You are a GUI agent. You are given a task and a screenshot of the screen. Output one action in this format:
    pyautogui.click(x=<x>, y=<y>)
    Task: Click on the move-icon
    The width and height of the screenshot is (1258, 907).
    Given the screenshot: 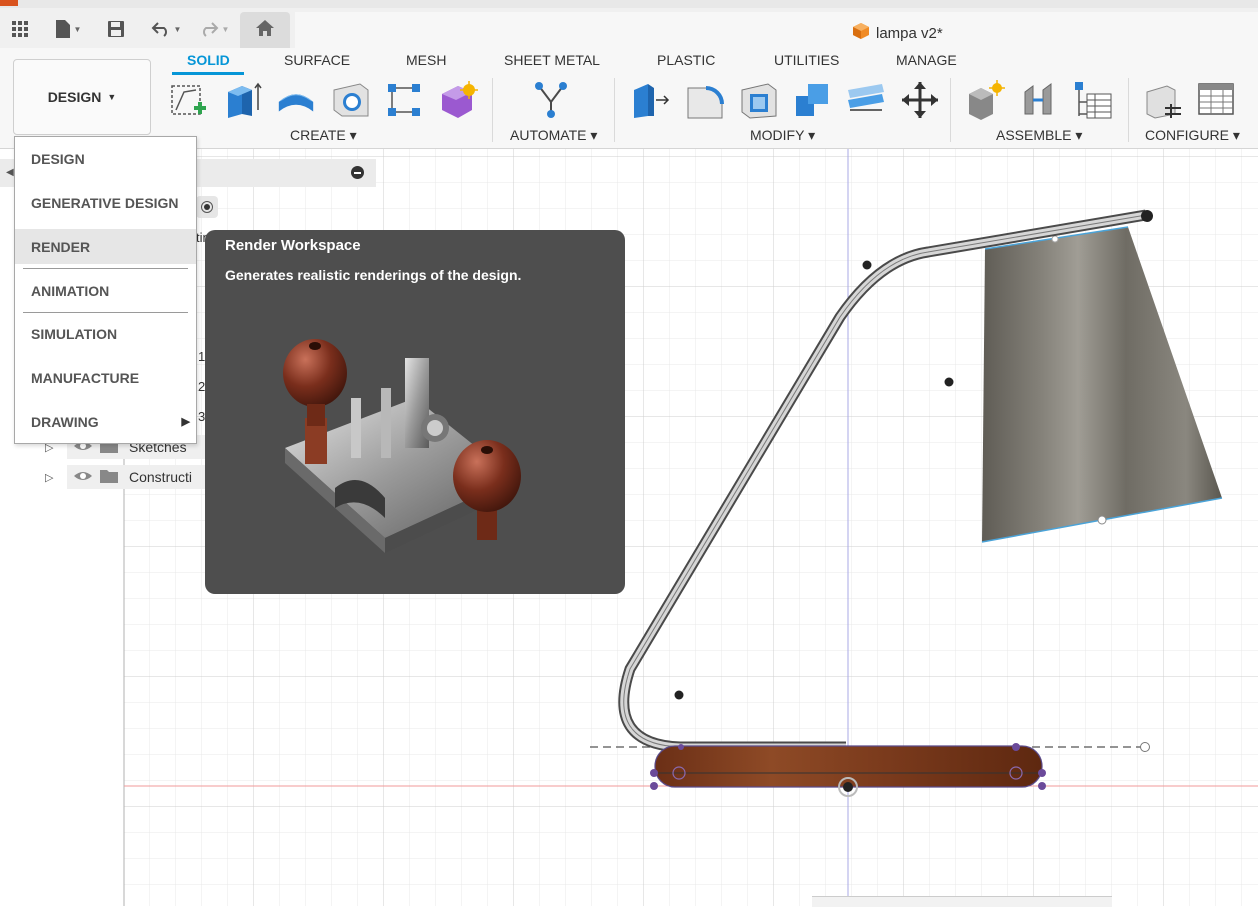 What is the action you would take?
    pyautogui.click(x=920, y=100)
    